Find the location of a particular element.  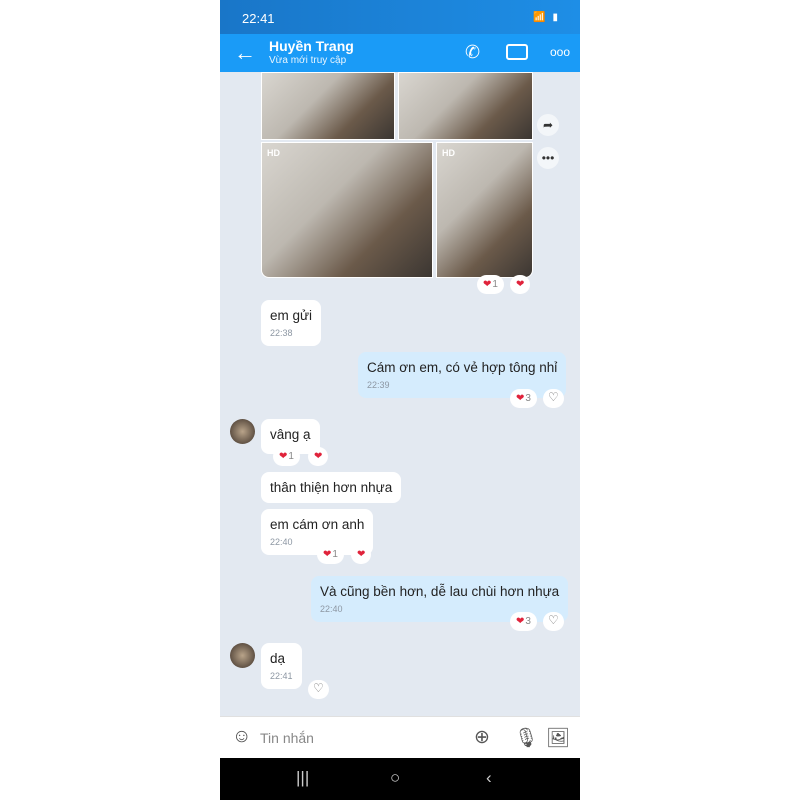

message-bubble: thân thiện hơn nhựa is located at coordinates (331, 487).